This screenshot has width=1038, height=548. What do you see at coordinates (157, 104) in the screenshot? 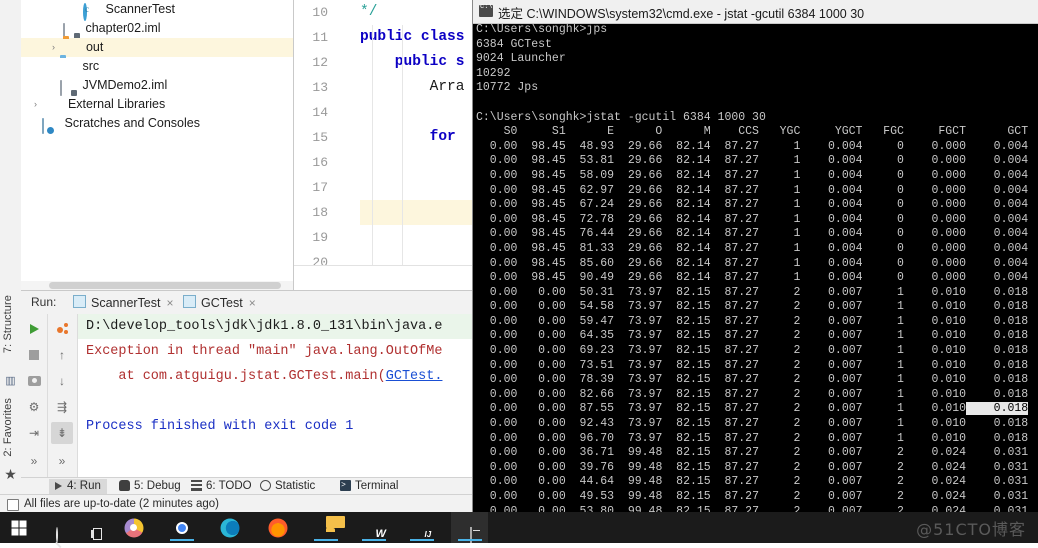
I see `tree-item-external-libraries: › External Libraries` at bounding box center [157, 104].